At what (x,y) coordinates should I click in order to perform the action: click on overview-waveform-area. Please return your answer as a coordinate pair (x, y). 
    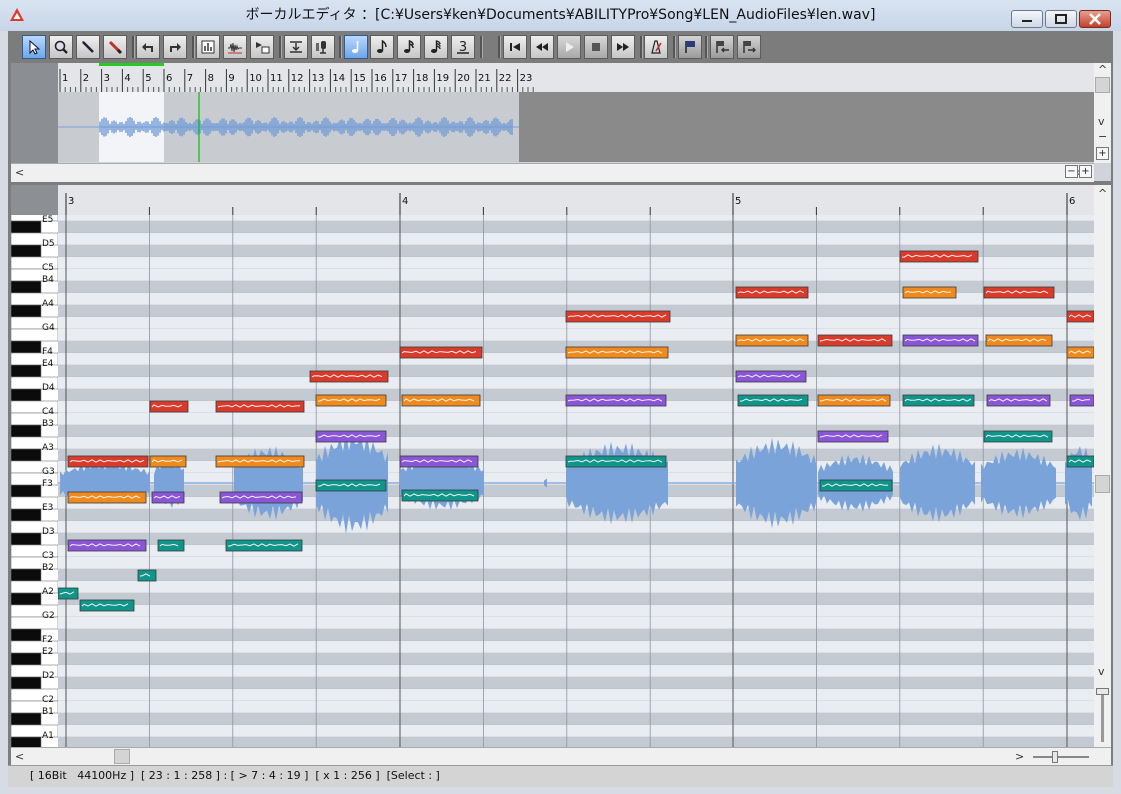
    Looking at the image, I should click on (576, 127).